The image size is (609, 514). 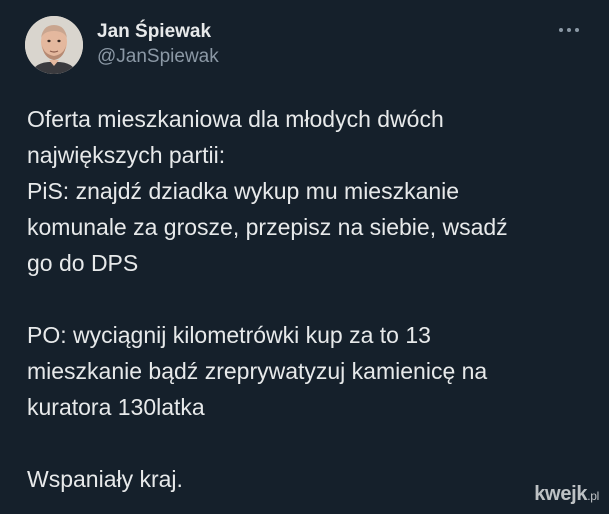 I want to click on avatar, so click(x=54, y=45).